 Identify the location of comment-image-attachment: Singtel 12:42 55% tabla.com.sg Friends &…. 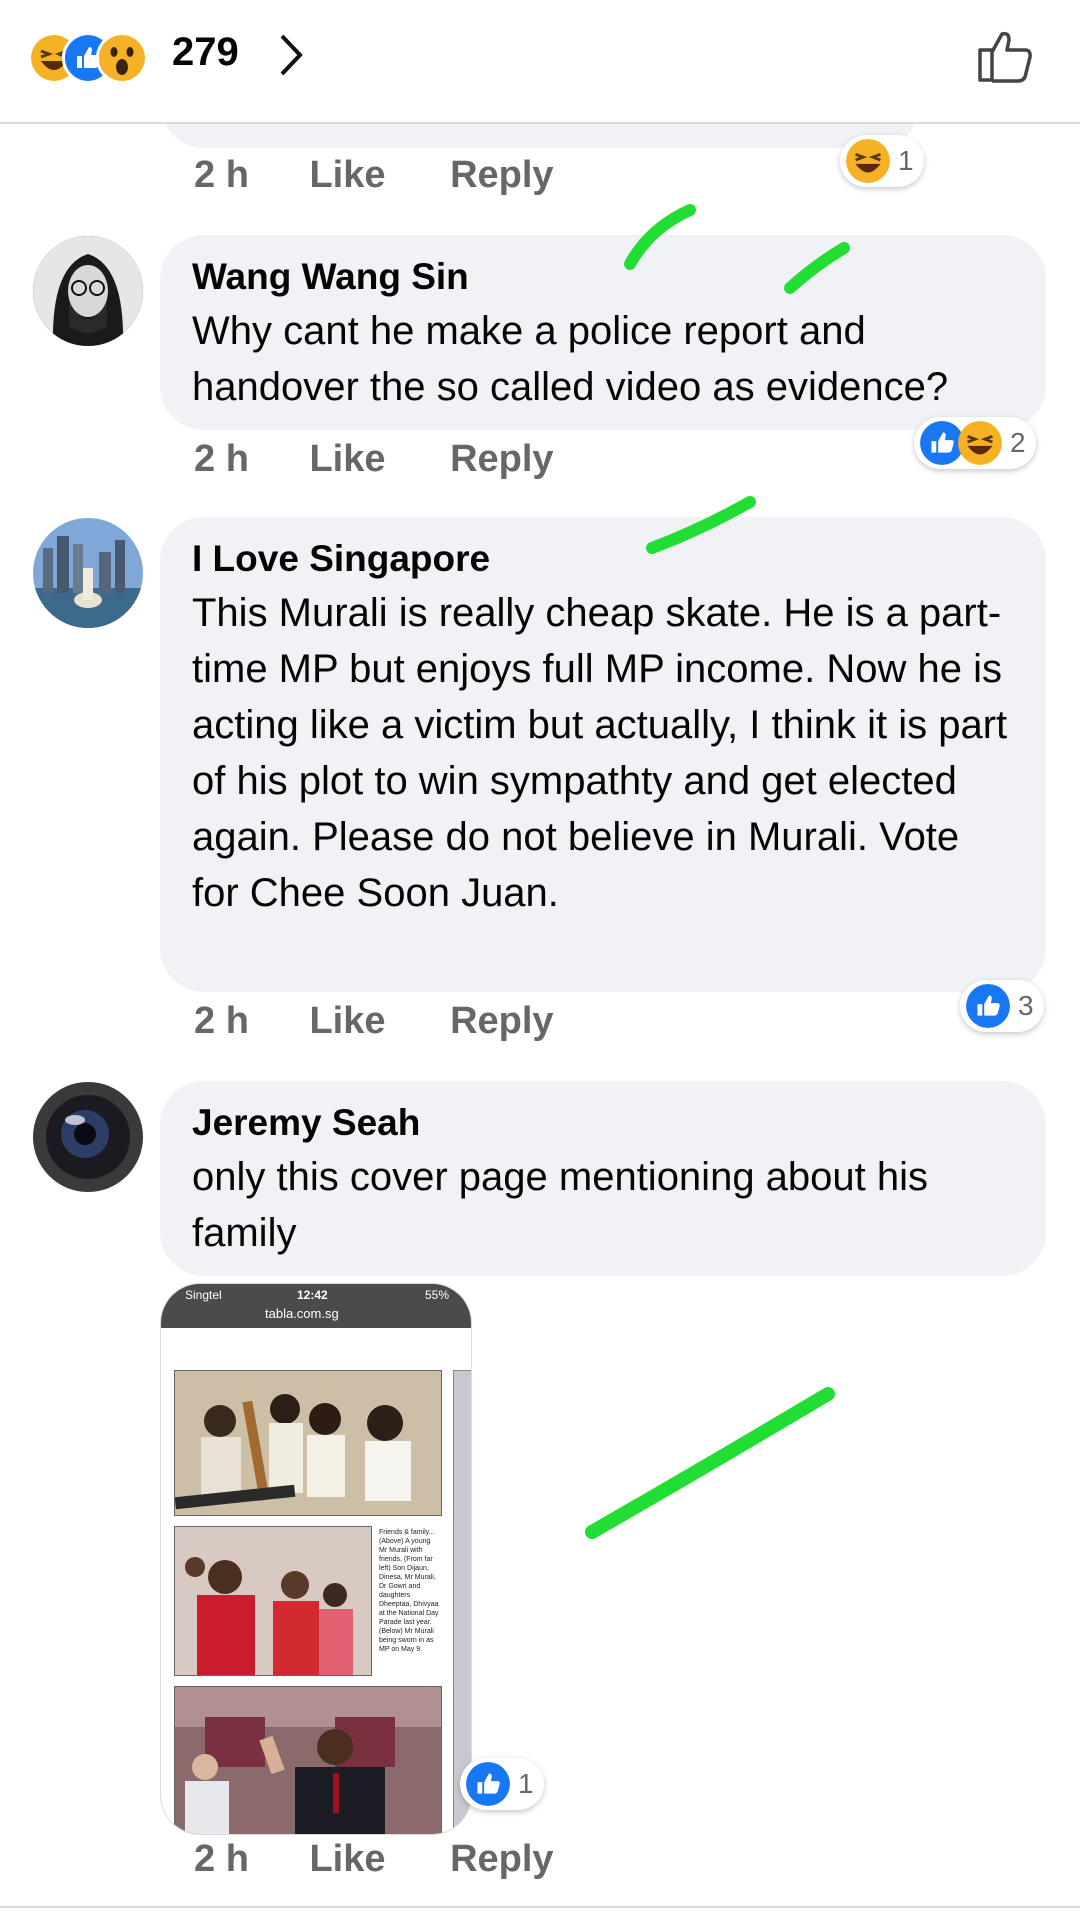
(316, 1559).